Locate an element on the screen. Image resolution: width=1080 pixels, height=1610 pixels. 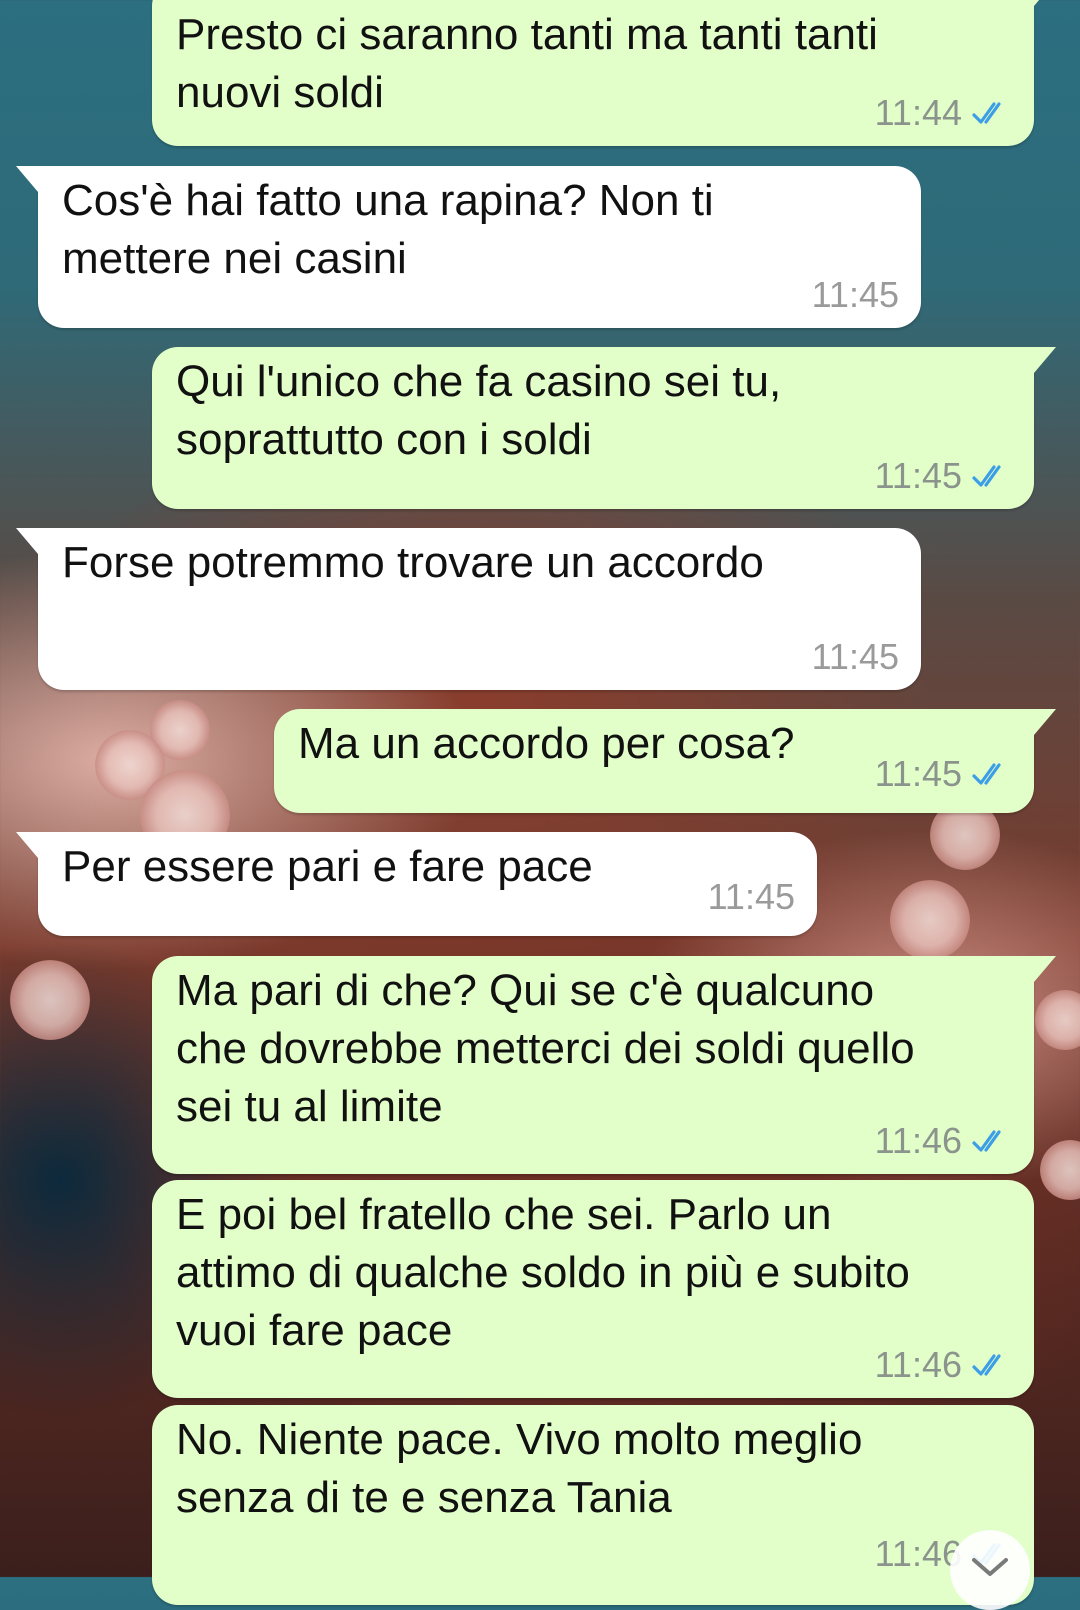
scroll-to-bottom-button is located at coordinates (990, 1570).